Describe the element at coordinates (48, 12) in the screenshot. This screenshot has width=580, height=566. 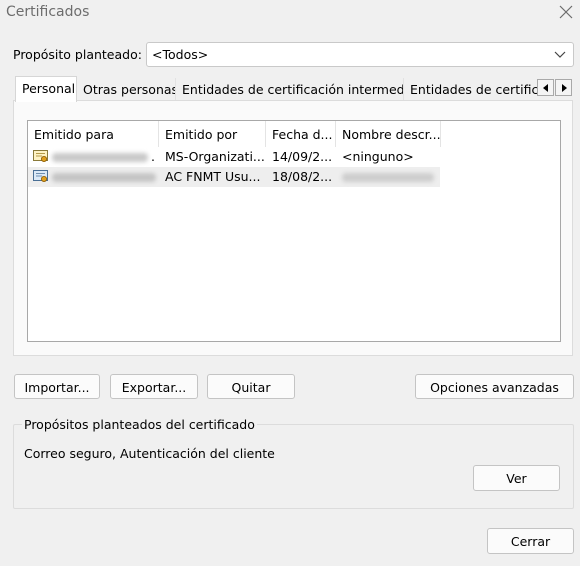
I see `window-title: Certificados` at that location.